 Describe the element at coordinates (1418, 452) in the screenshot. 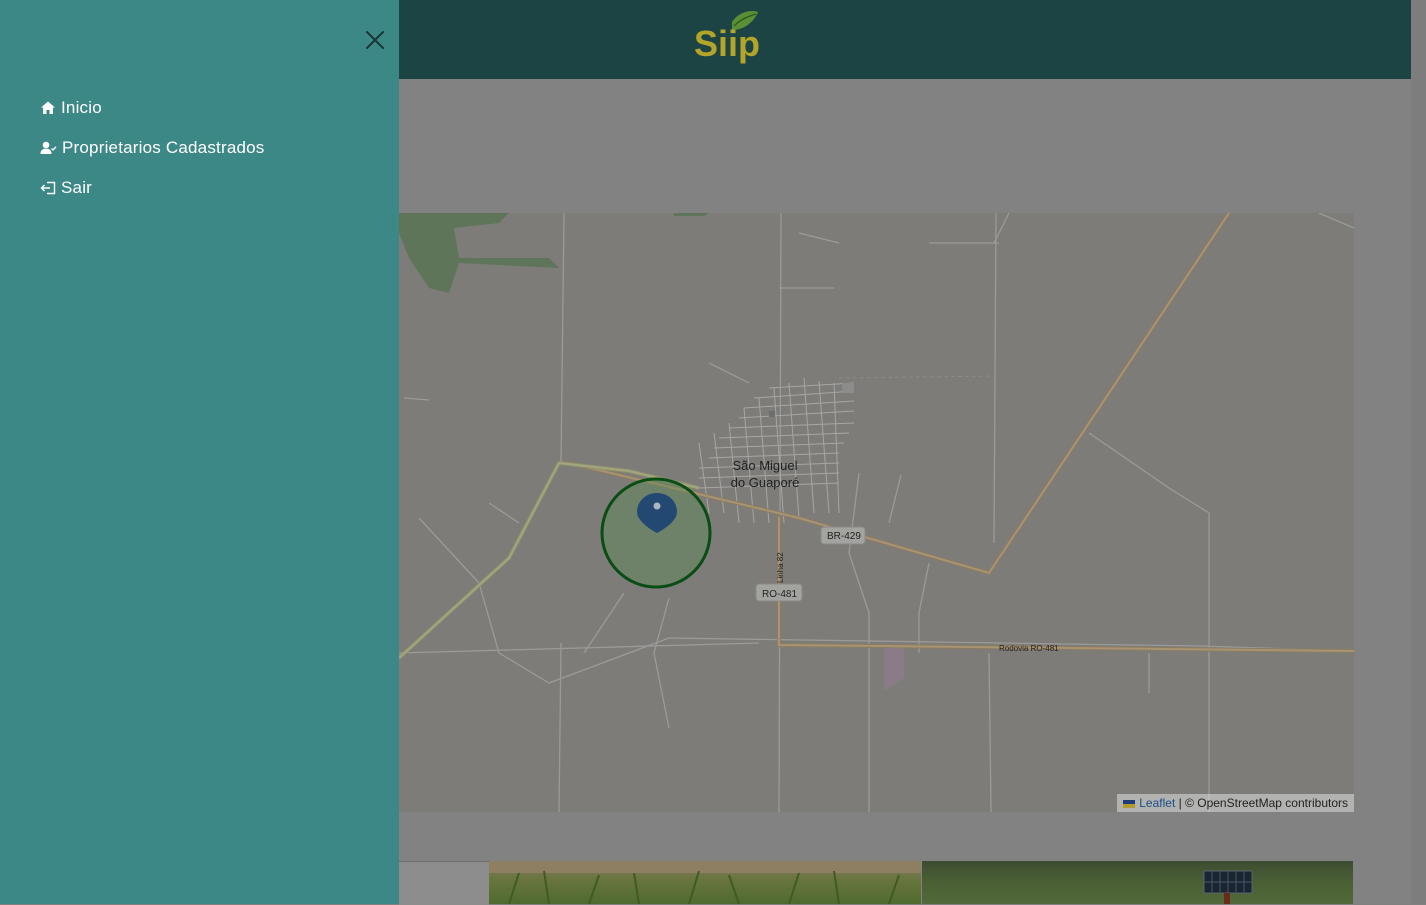

I see `scrollbar` at that location.